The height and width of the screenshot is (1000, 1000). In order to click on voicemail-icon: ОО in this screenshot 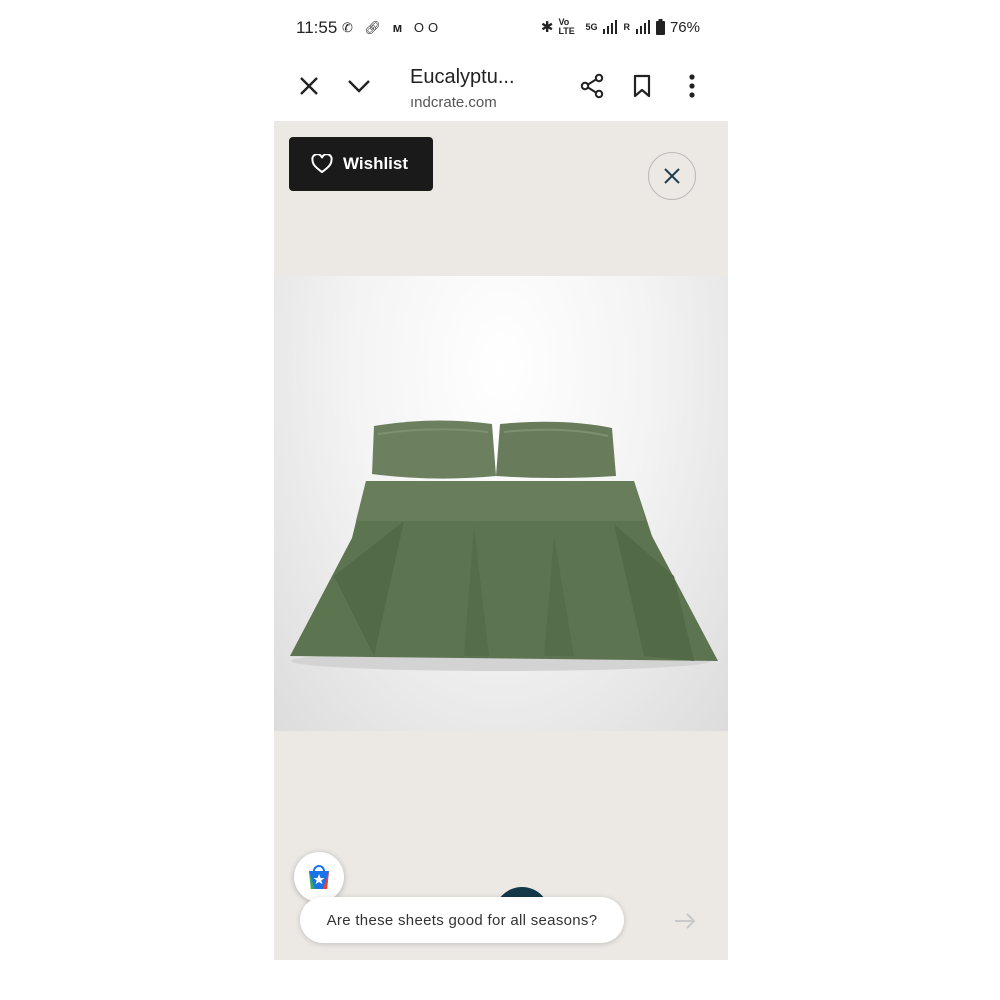, I will do `click(428, 27)`.